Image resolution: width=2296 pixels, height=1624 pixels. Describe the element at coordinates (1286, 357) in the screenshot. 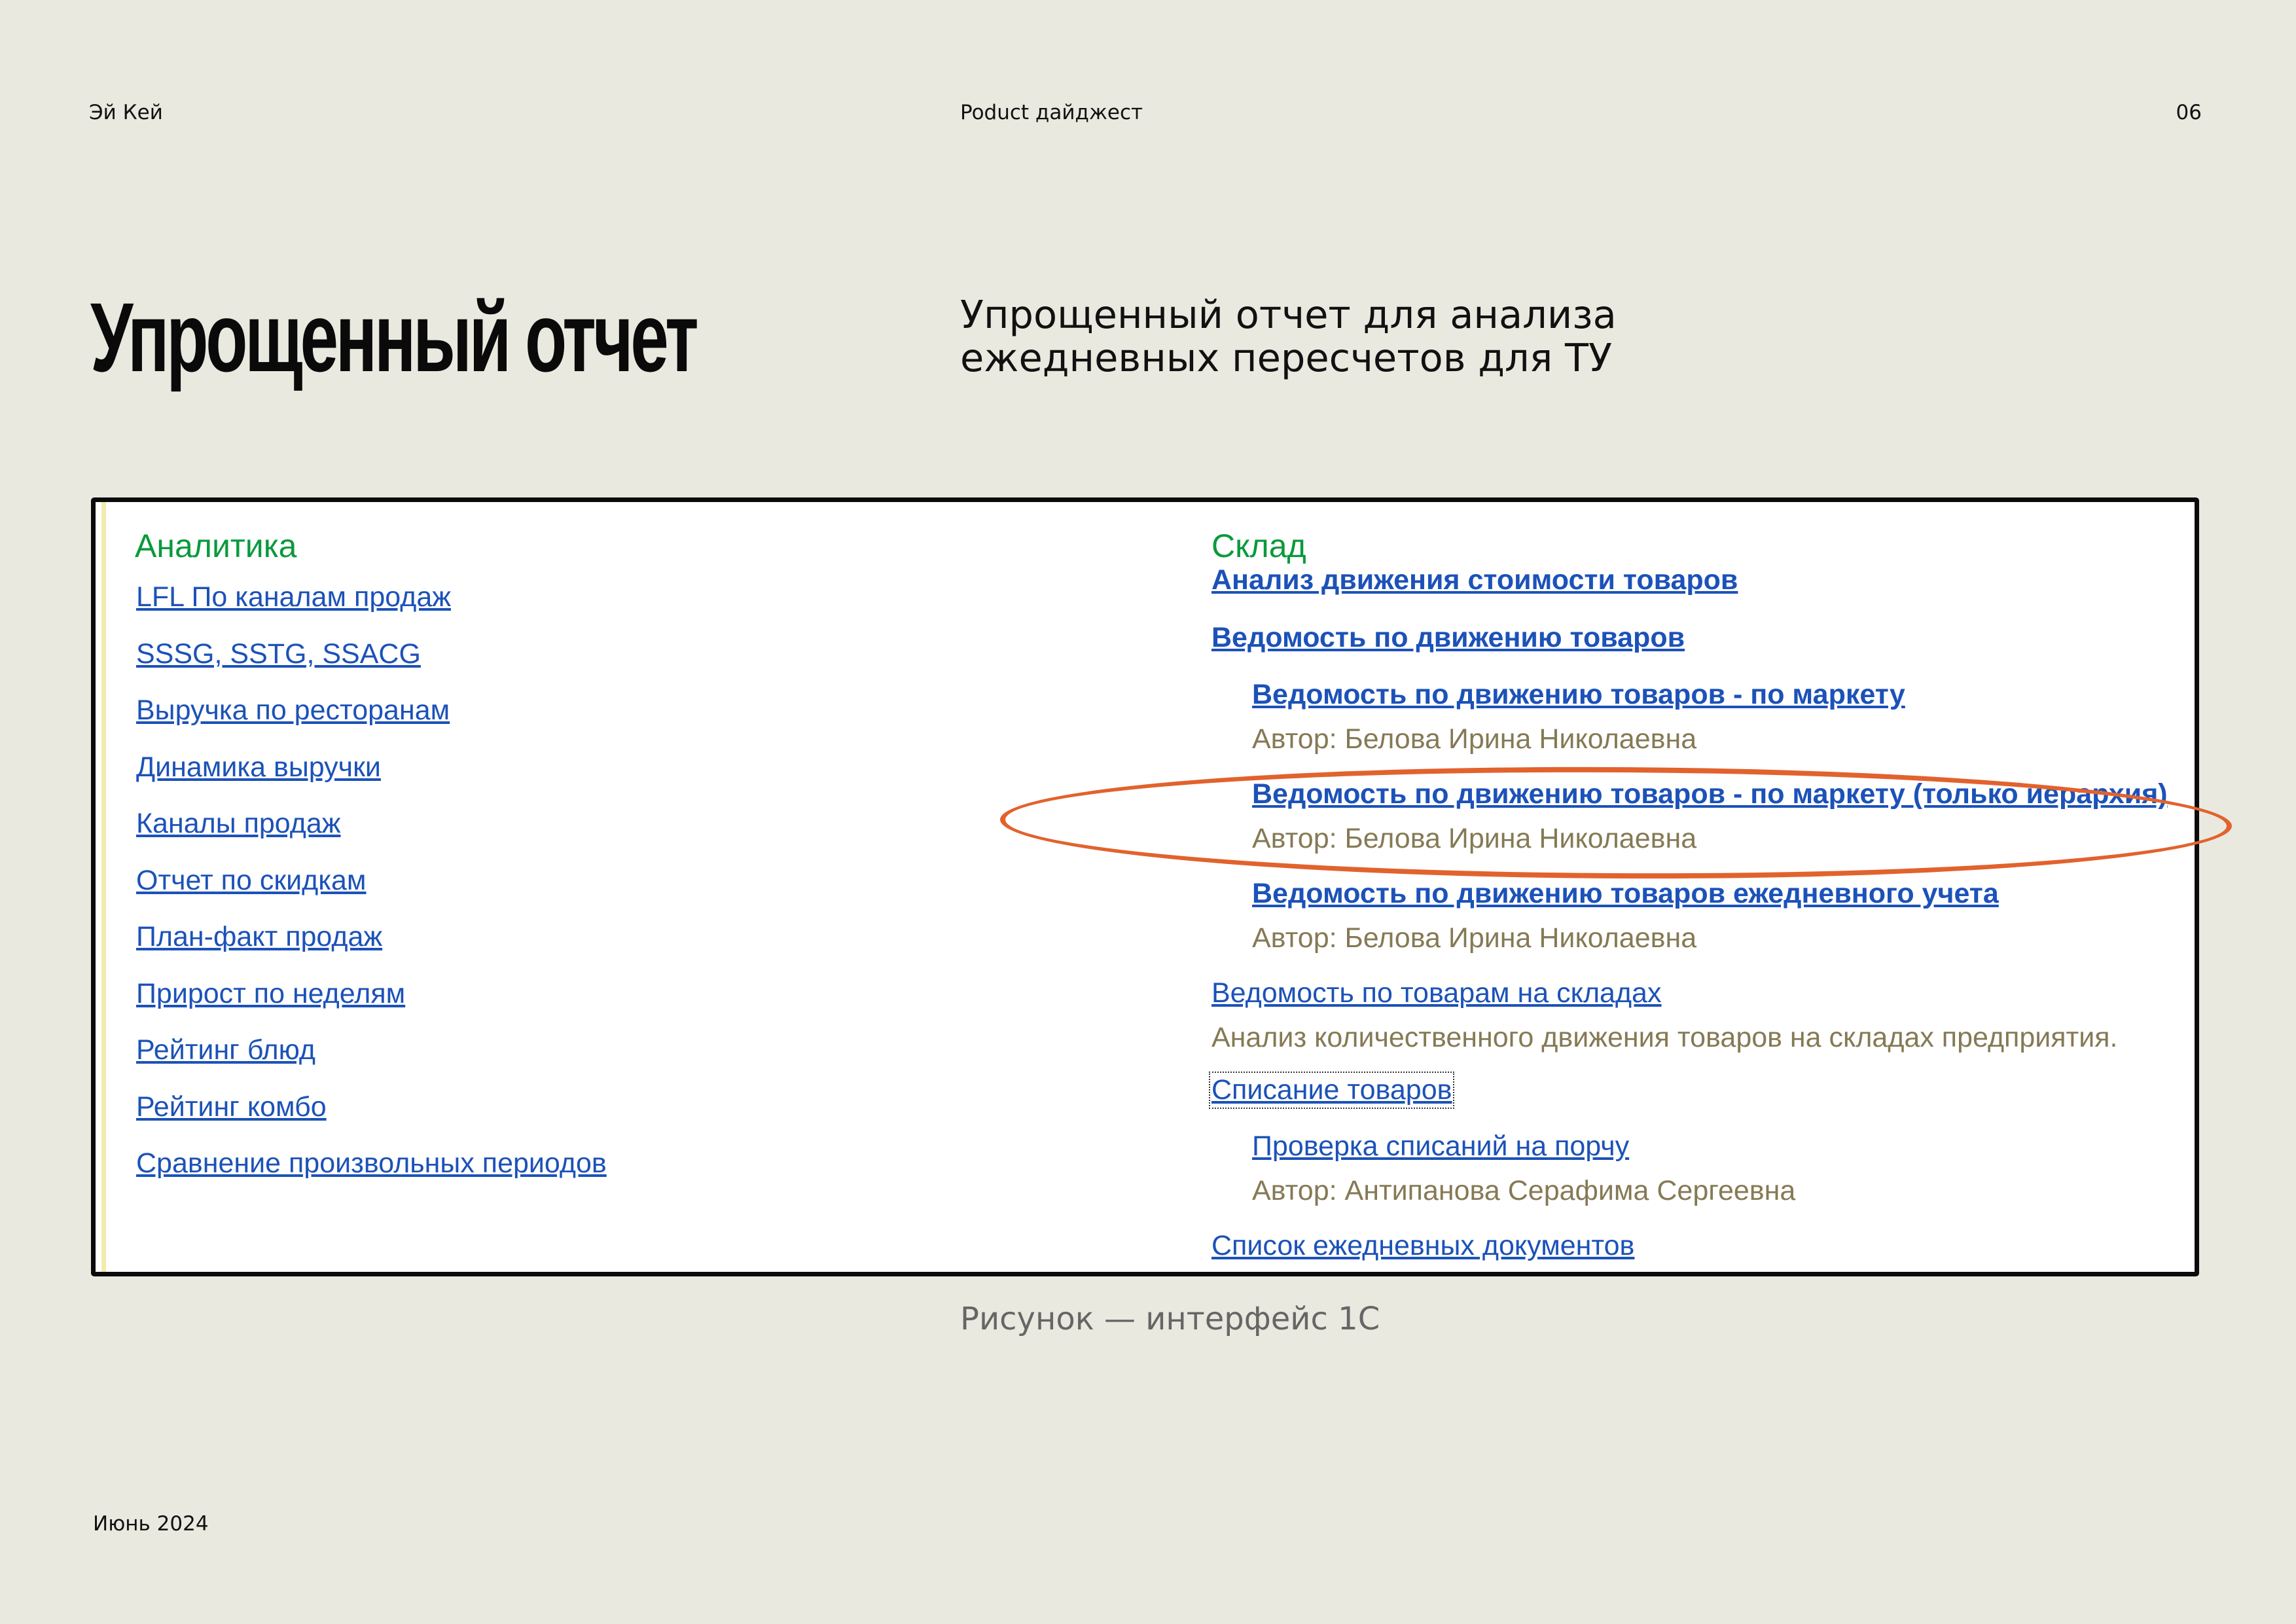

I see `subtitle-line-2: ежедневных пересчетов для ТУ` at that location.